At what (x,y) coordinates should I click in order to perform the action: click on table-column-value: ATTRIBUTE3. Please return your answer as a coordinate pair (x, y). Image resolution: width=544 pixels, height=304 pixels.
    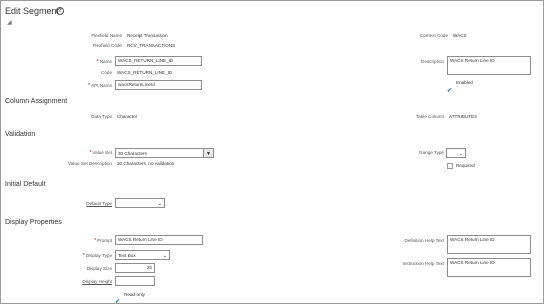
    Looking at the image, I should click on (463, 116).